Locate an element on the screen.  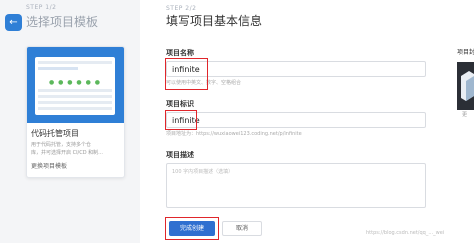
back-button: ← is located at coordinates (13, 22).